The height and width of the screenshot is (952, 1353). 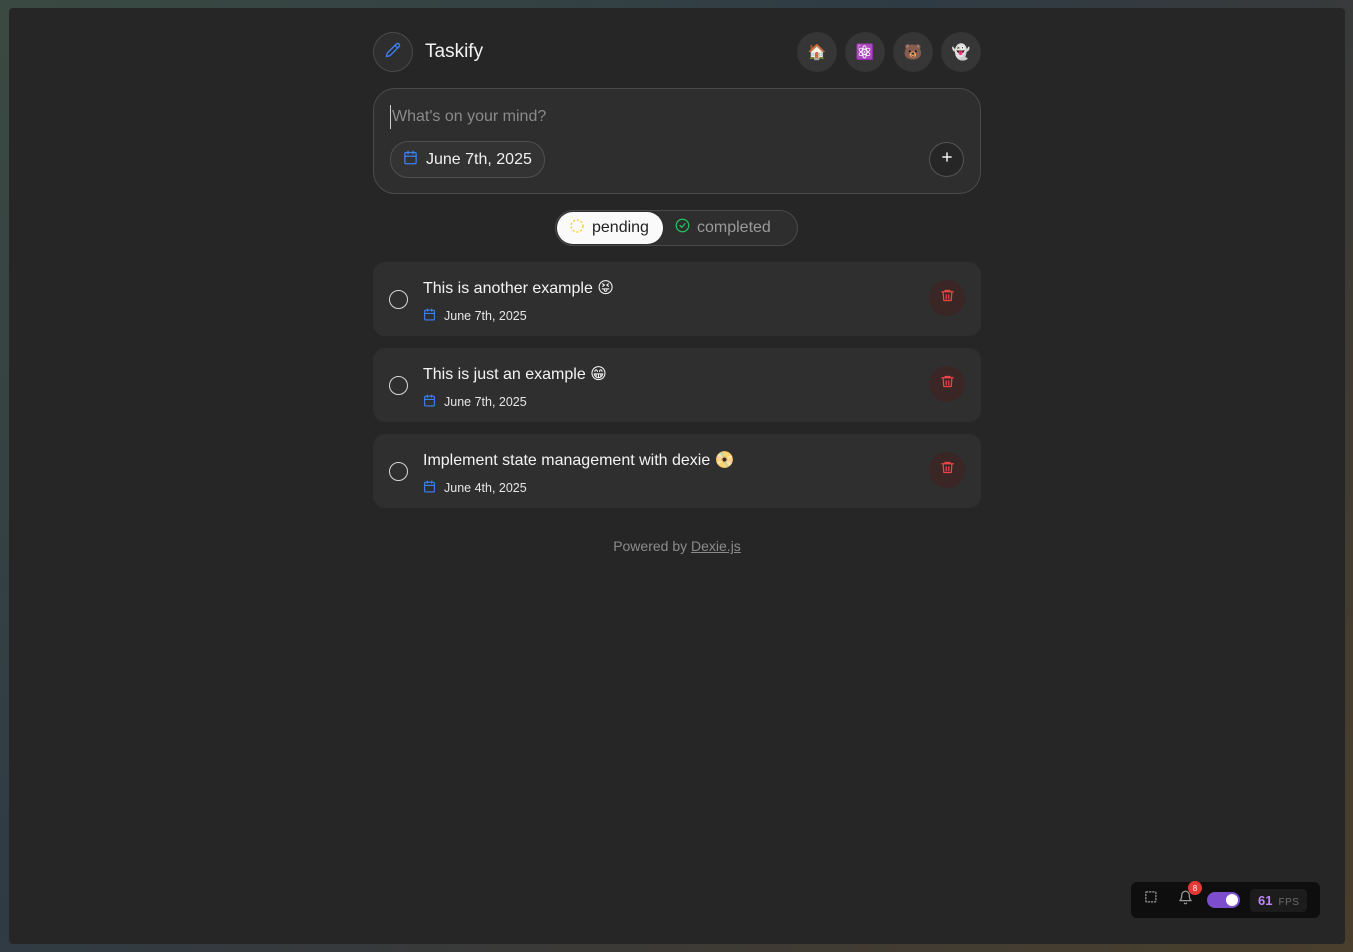 I want to click on theme-switcher: 🏠 ⚛️ 🐻 👻, so click(x=889, y=52).